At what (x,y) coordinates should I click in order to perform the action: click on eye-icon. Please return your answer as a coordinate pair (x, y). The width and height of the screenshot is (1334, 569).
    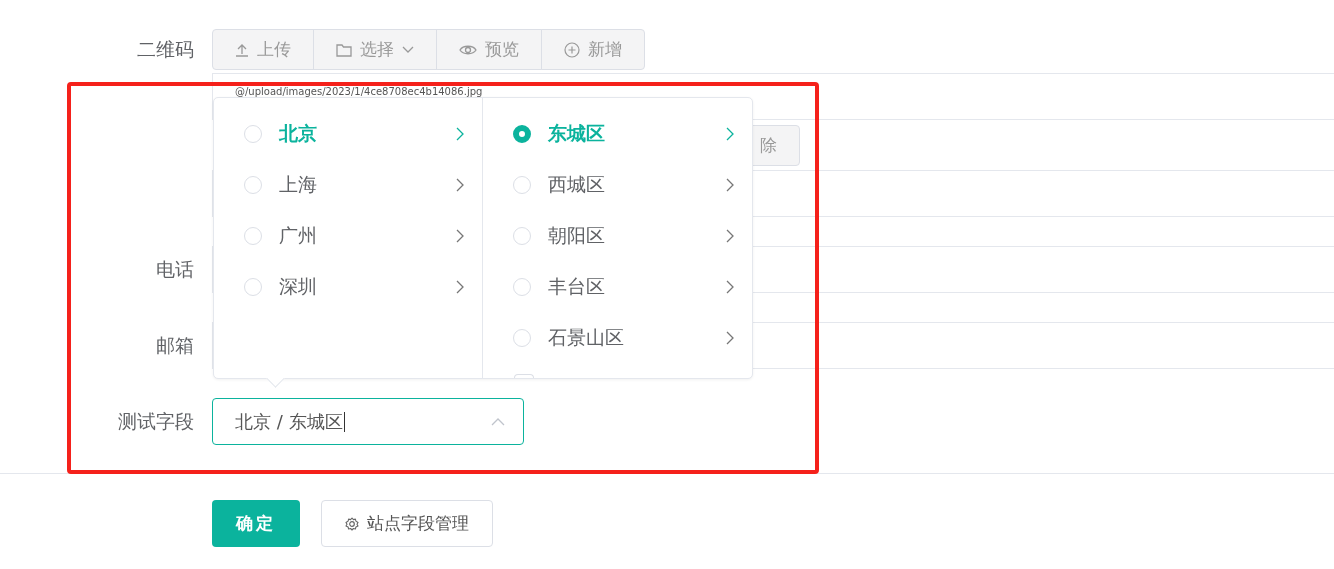
    Looking at the image, I should click on (468, 49).